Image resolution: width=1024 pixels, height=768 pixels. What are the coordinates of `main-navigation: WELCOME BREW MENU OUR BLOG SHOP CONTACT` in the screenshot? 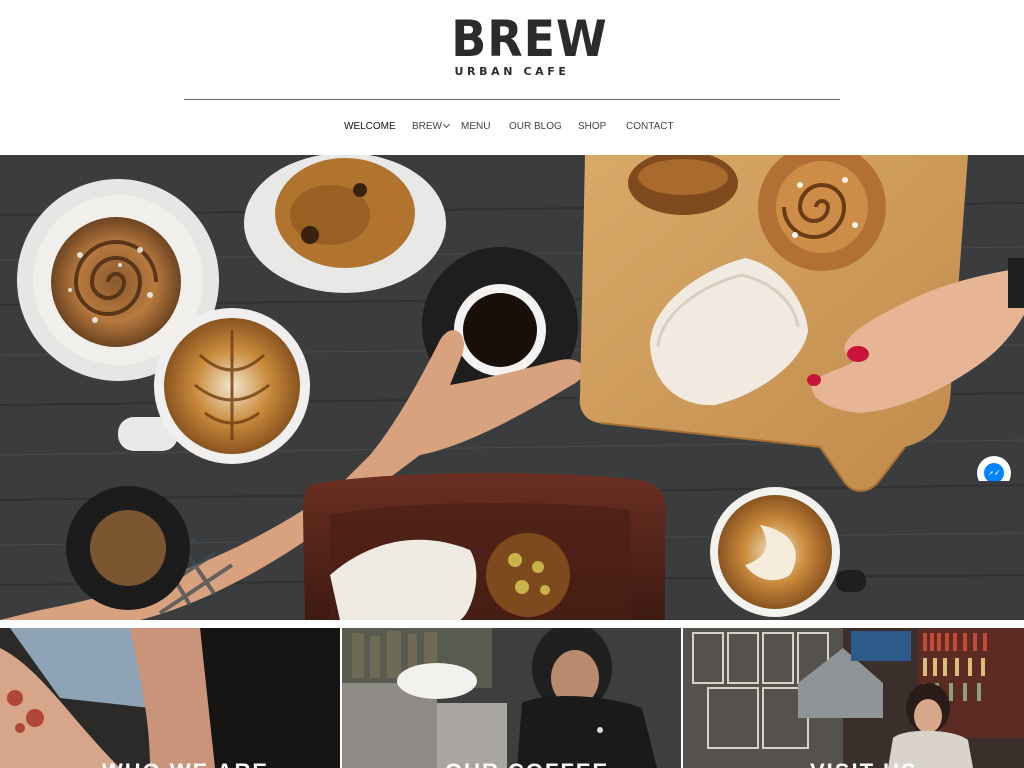 It's located at (512, 127).